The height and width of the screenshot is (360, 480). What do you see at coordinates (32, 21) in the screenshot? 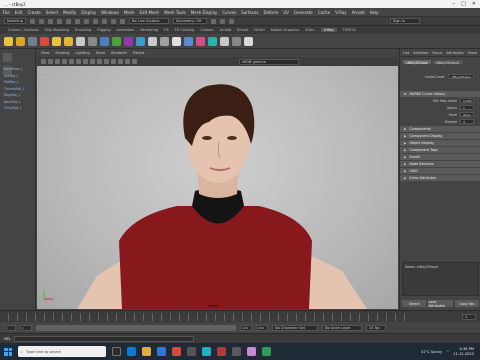
I see `new-scene-icon` at bounding box center [32, 21].